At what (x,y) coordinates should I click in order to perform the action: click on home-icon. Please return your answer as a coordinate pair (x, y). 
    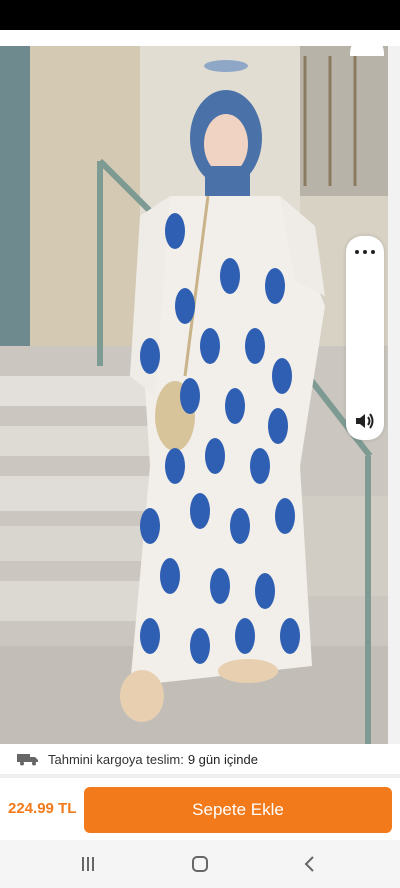
    Looking at the image, I should click on (200, 864).